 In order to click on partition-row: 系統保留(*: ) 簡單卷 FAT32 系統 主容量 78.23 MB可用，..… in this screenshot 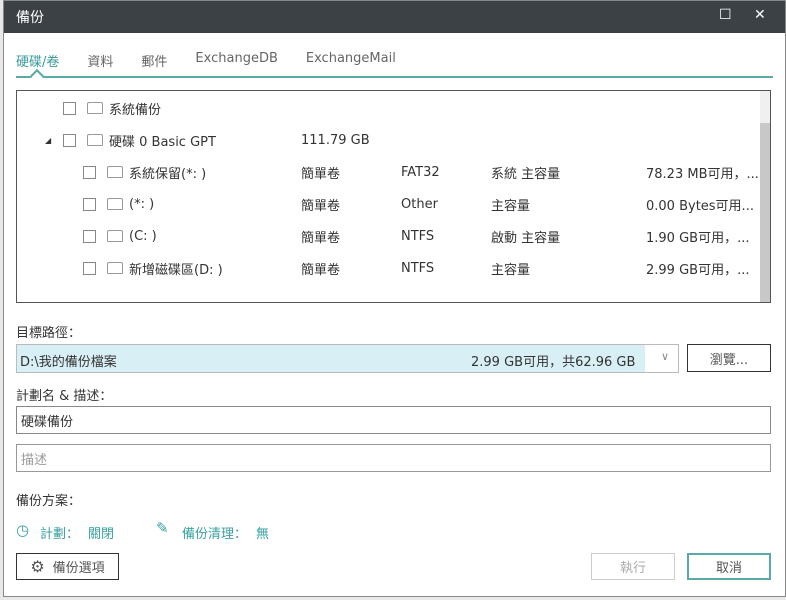, I will do `click(388, 172)`.